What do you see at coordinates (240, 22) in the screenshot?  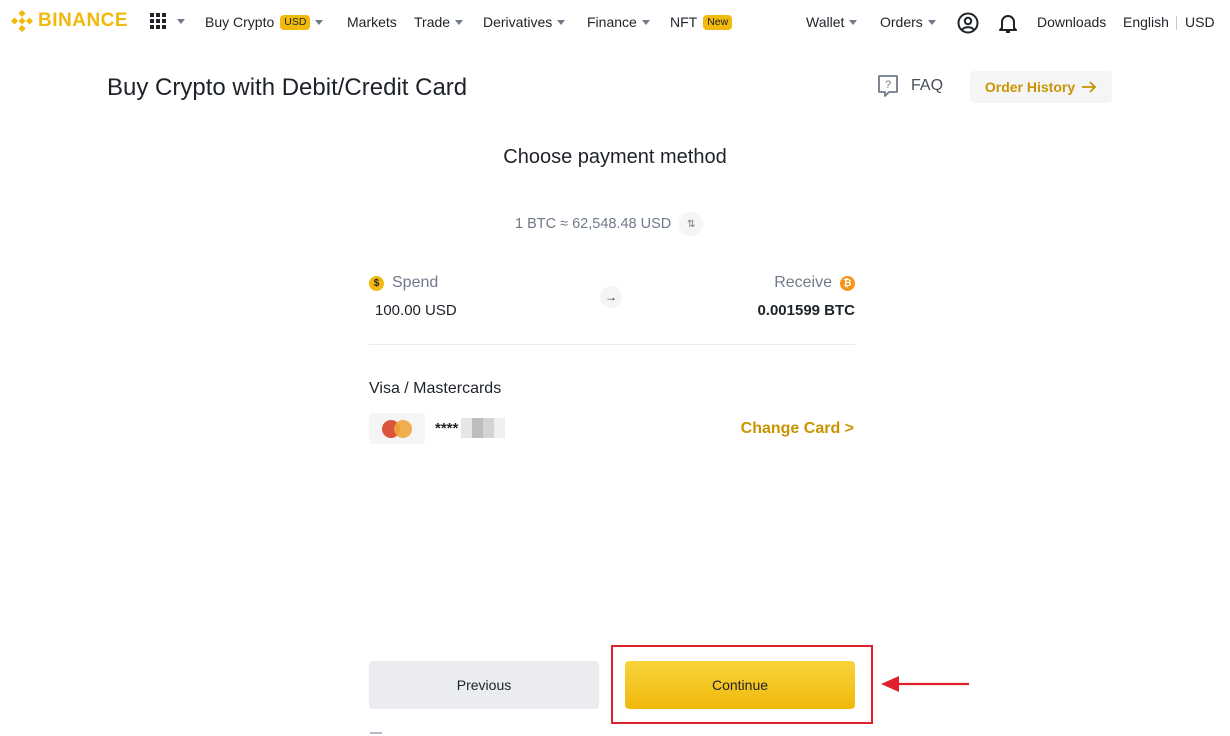 I see `nav-buy-crypto-label: Buy Crypto` at bounding box center [240, 22].